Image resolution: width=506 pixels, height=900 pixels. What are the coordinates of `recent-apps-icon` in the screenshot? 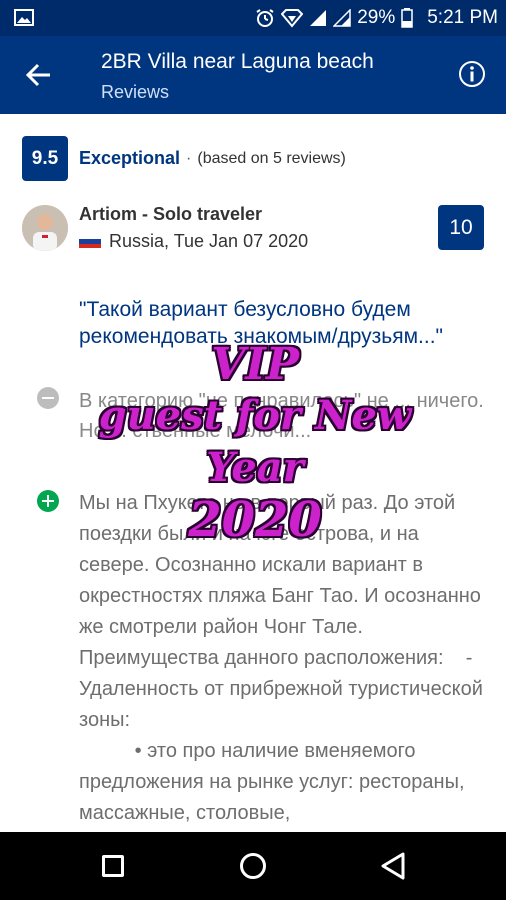 It's located at (113, 866).